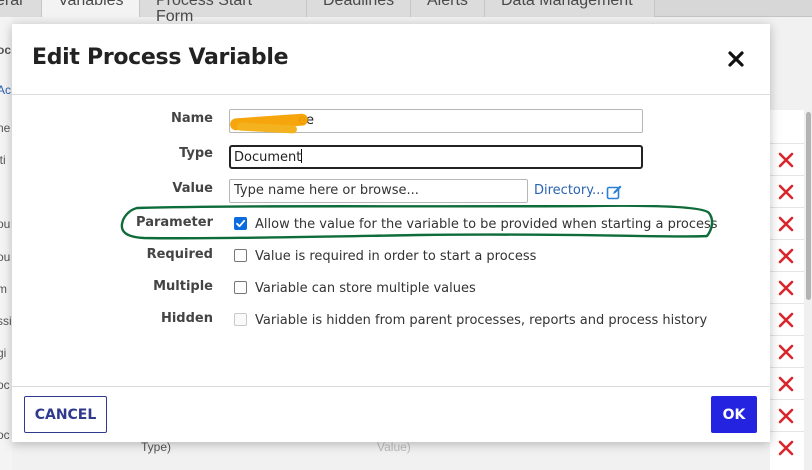 The height and width of the screenshot is (470, 812). What do you see at coordinates (5, 128) in the screenshot?
I see `bg-text: ne` at bounding box center [5, 128].